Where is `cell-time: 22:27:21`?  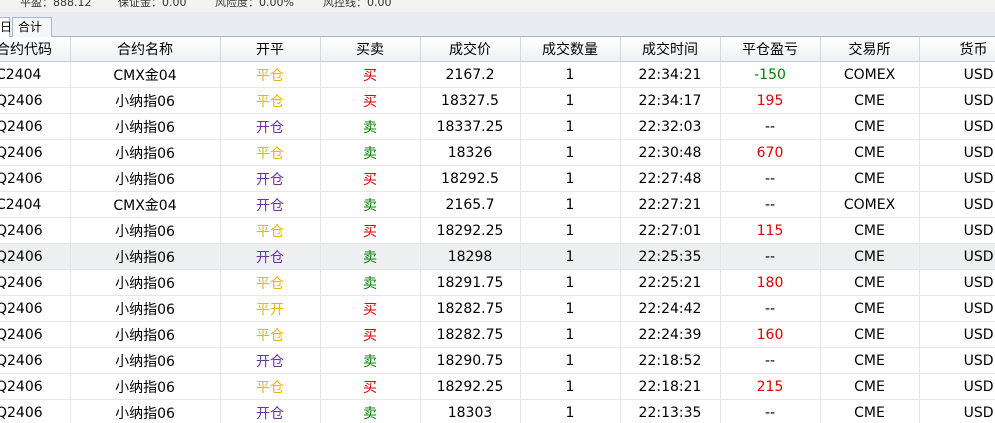 cell-time: 22:27:21 is located at coordinates (670, 204).